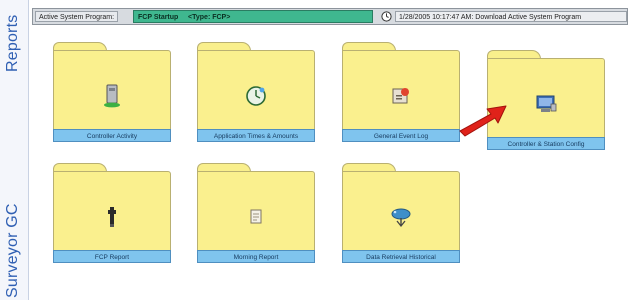  Describe the element at coordinates (401, 217) in the screenshot. I see `data-retrieval-icon` at that location.